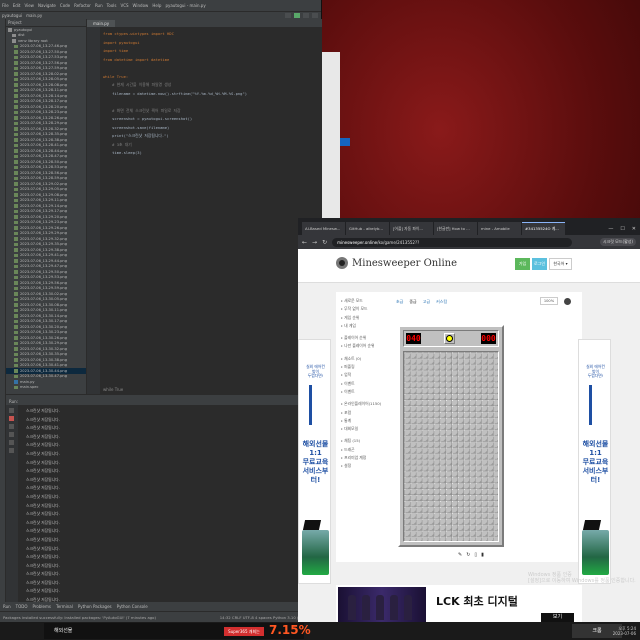  Describe the element at coordinates (95, 606) in the screenshot. I see `bottom-tab: Python Packages` at that location.